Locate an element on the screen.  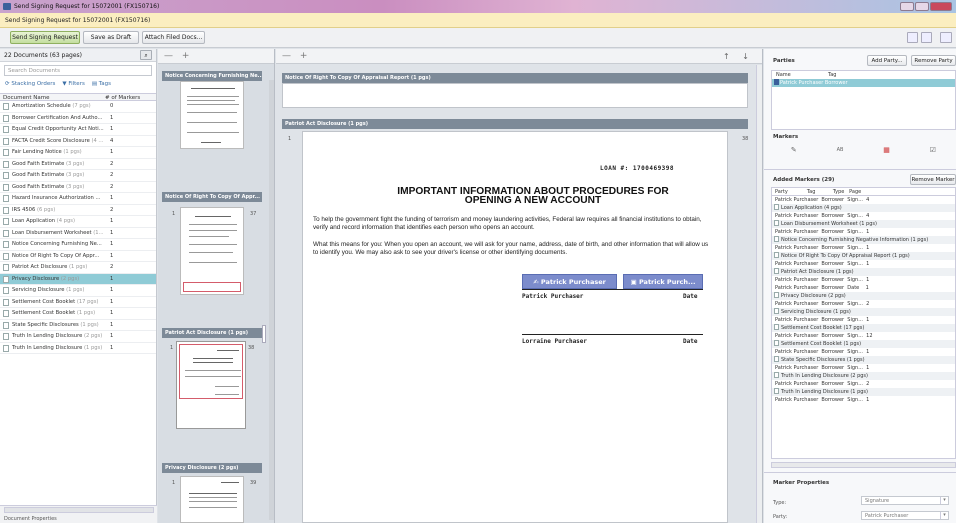
document-row: Notice Of Right To Copy Of Appr... 1 is located at coordinates (78, 256).